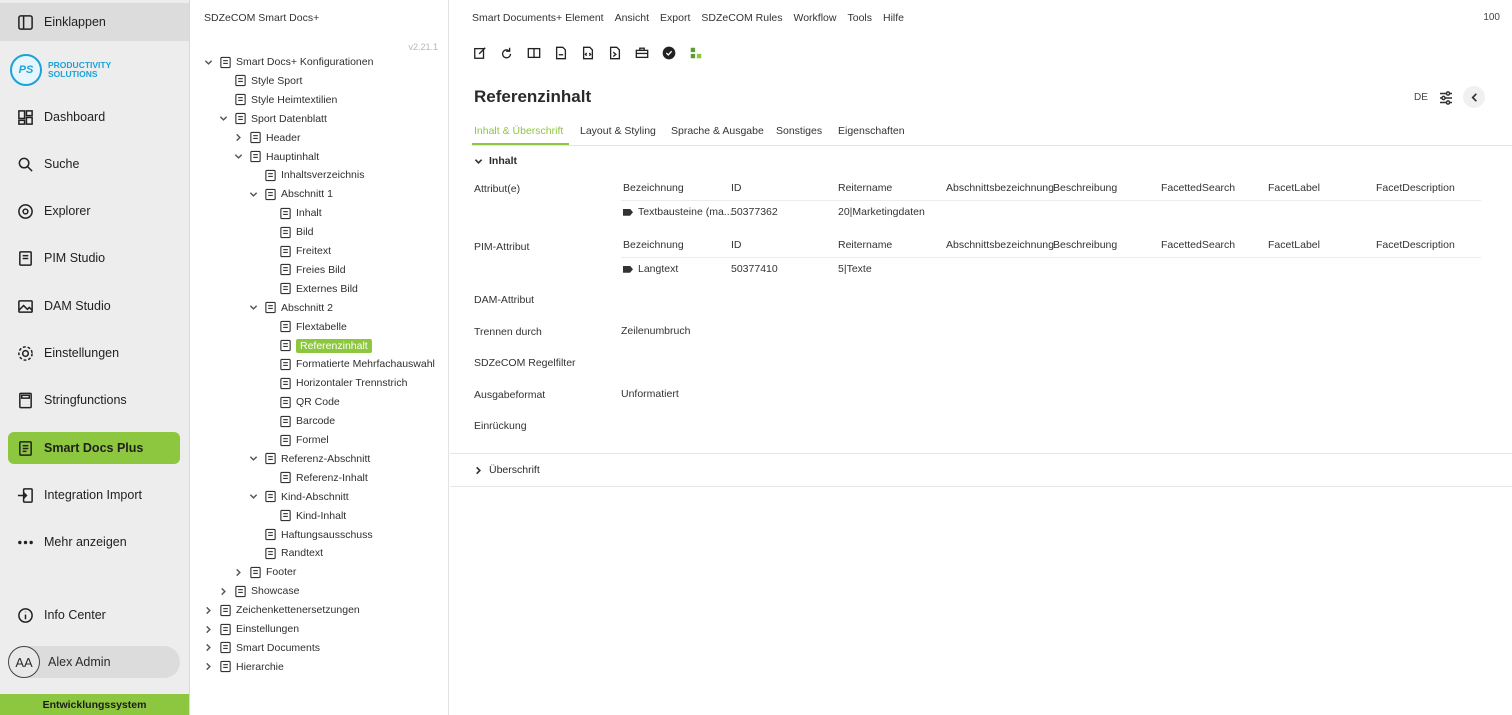  I want to click on tree-node: Referenzinhalt, so click(317, 346).